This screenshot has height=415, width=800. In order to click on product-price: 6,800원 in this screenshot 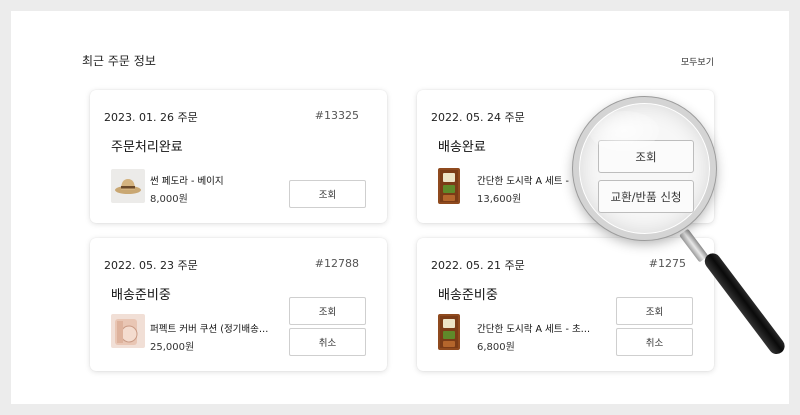, I will do `click(496, 347)`.